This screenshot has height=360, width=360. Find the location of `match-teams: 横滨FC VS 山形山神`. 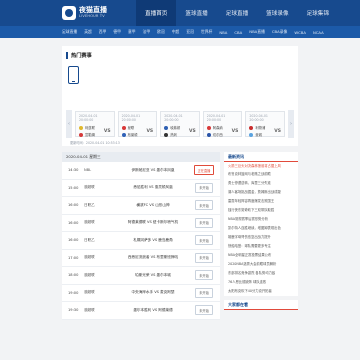

match-teams: 横滨FC VS 山形山神 is located at coordinates (153, 205).